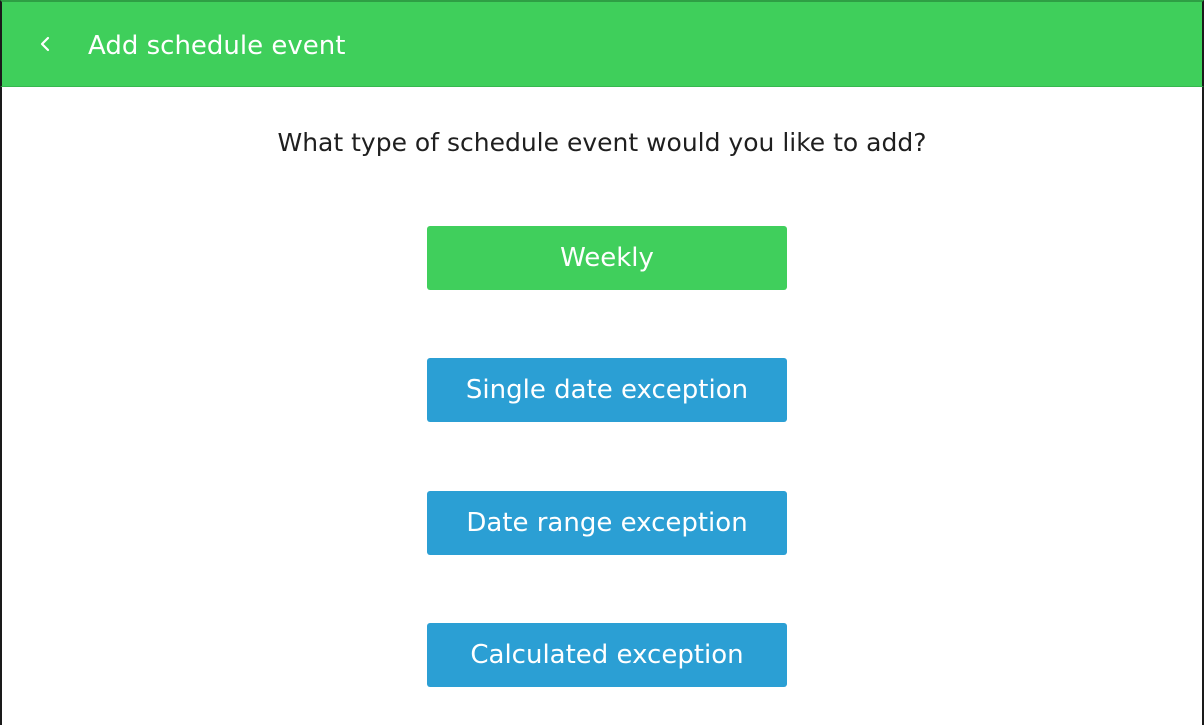  I want to click on back-button, so click(45, 44).